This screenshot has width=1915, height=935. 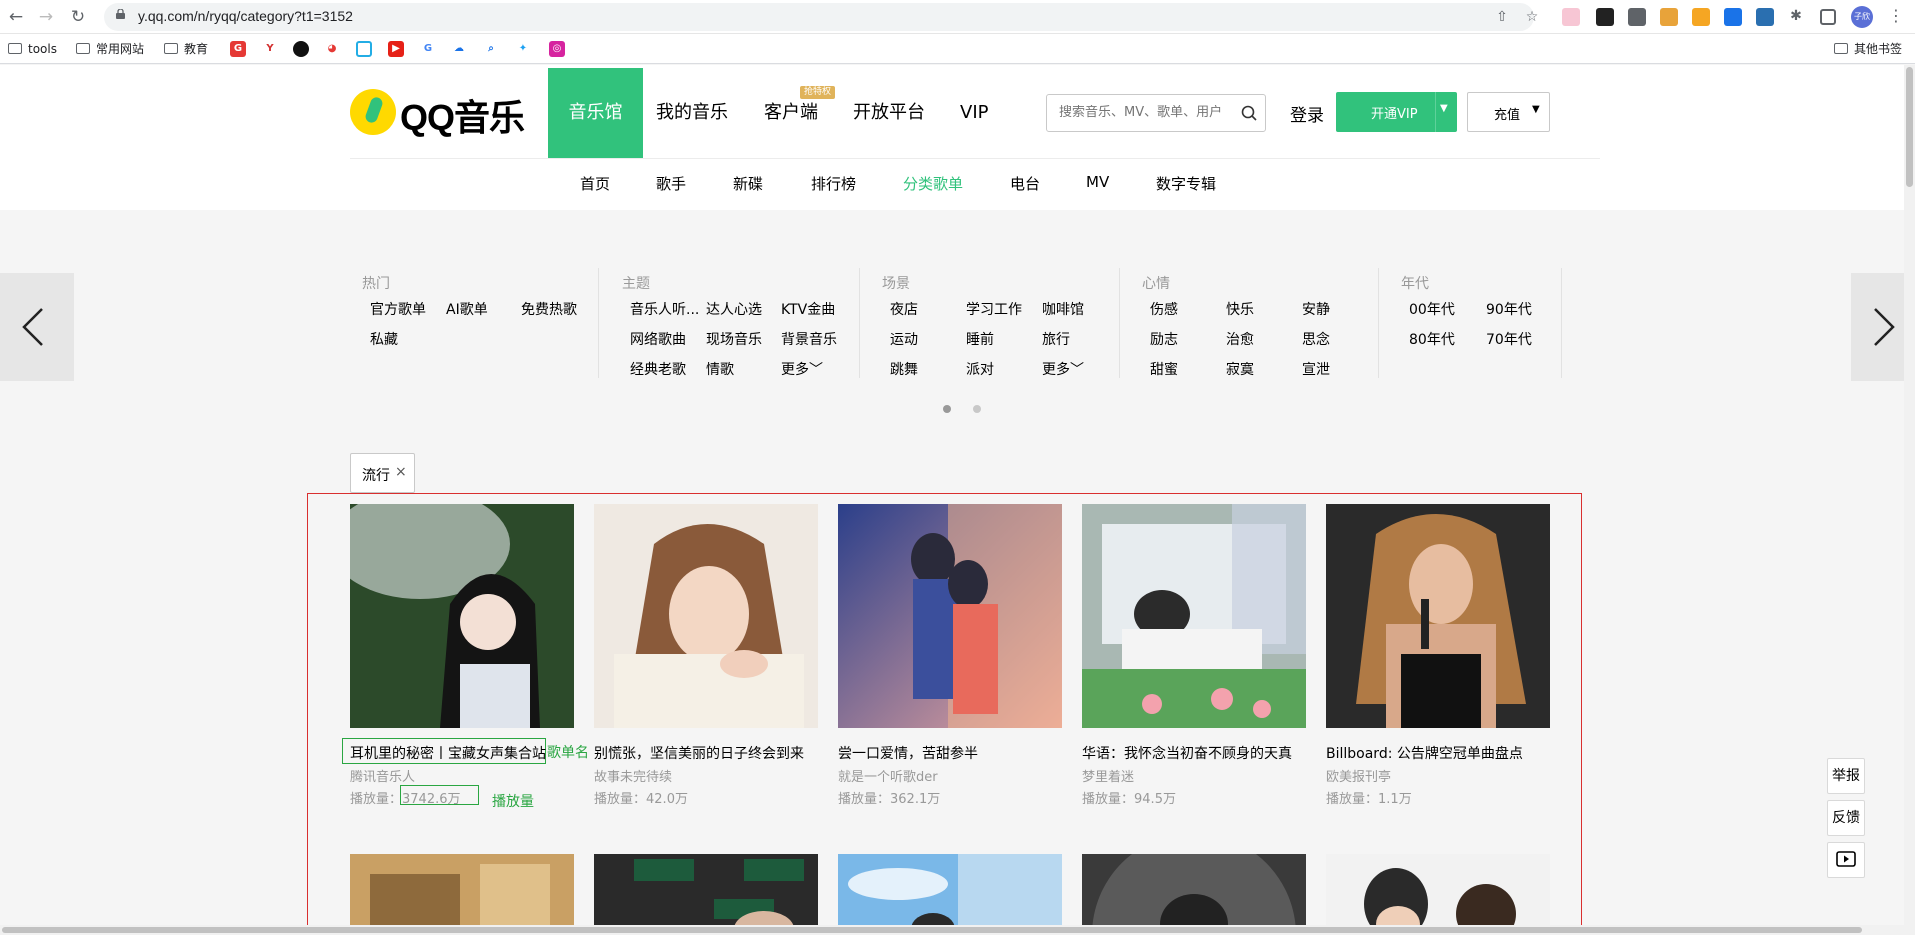 What do you see at coordinates (1164, 369) in the screenshot?
I see `category-item: 甜蜜` at bounding box center [1164, 369].